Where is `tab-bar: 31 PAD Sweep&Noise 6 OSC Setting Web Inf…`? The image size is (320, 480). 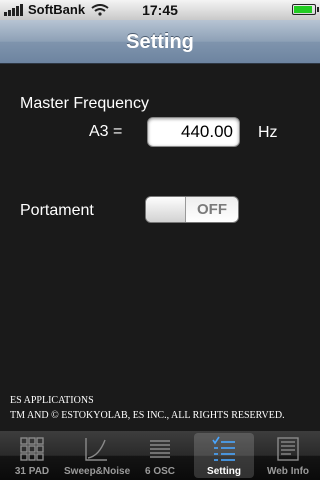
tab-bar: 31 PAD Sweep&Noise 6 OSC Setting Web Inf… is located at coordinates (160, 455).